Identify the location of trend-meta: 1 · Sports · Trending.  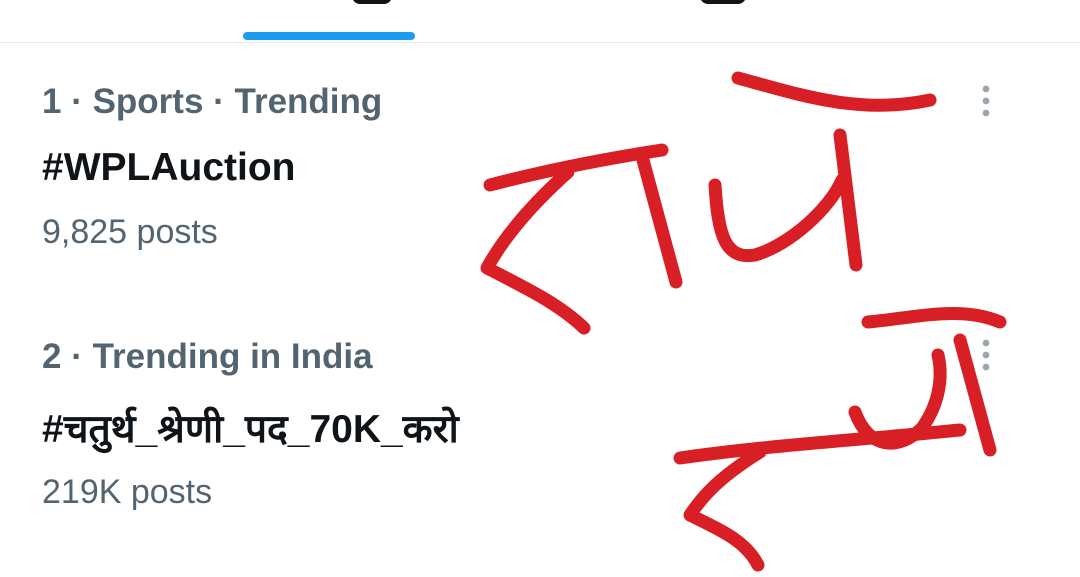
(212, 101).